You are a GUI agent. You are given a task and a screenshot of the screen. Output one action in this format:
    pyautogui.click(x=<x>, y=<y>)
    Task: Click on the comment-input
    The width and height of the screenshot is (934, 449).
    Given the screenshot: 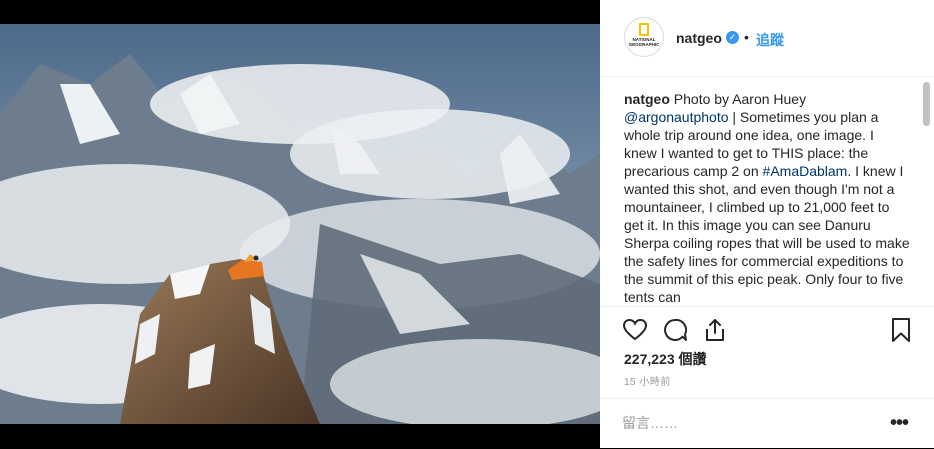 What is the action you would take?
    pyautogui.click(x=747, y=423)
    